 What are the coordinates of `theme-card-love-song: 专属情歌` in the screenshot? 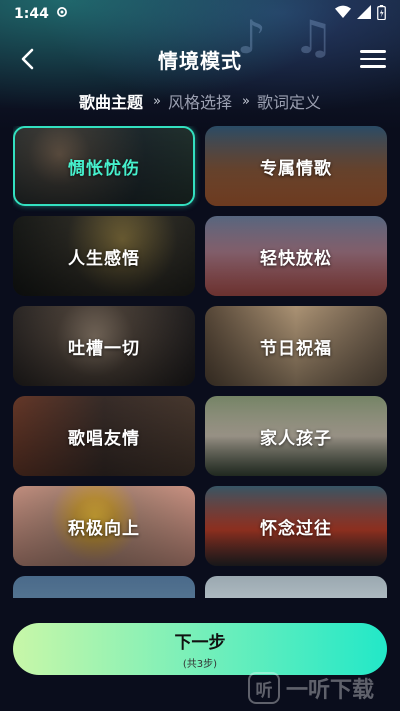 It's located at (296, 166).